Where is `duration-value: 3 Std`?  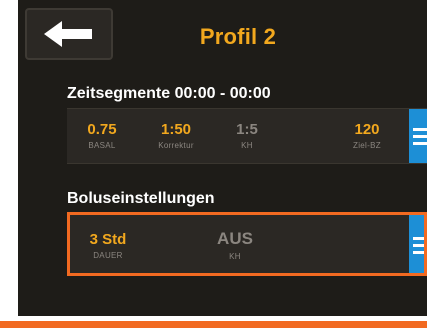
duration-value: 3 Std is located at coordinates (108, 239).